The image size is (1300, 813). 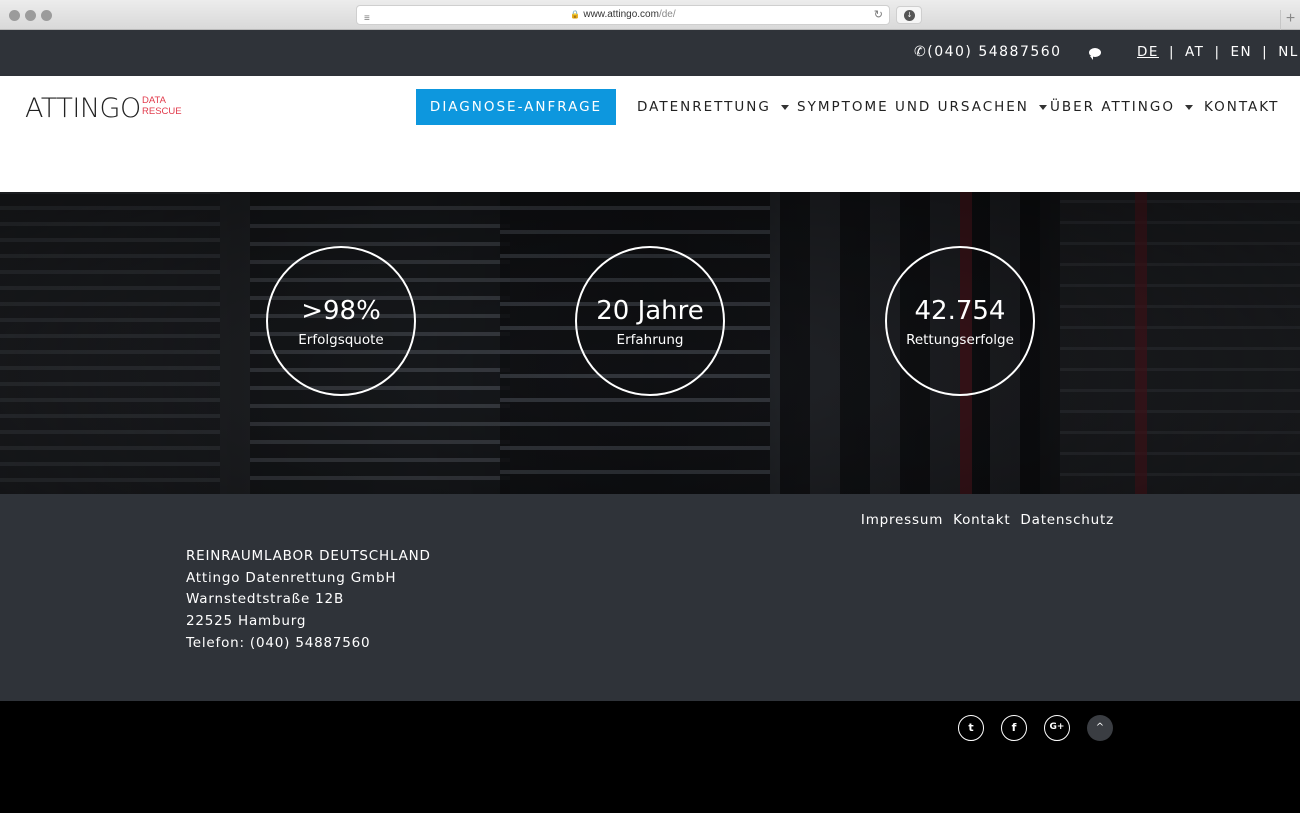 What do you see at coordinates (994, 52) in the screenshot?
I see `phone-number: (040) 54887560` at bounding box center [994, 52].